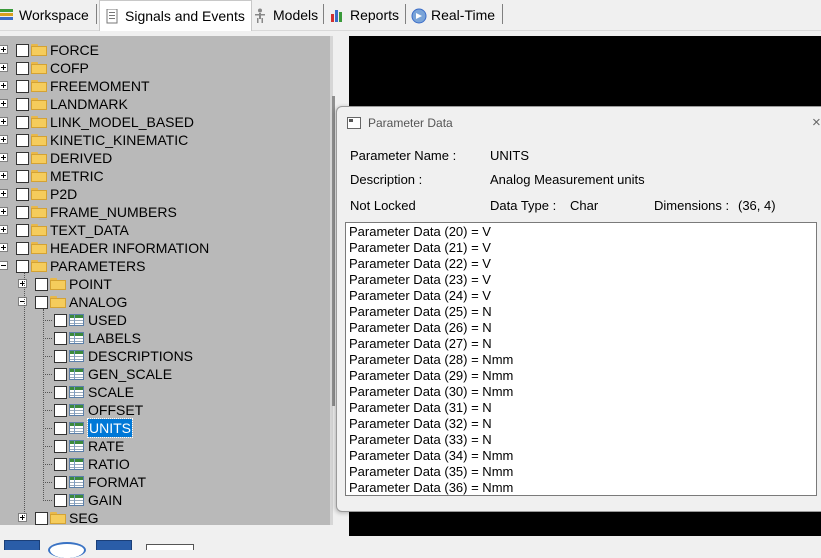 The image size is (821, 558). Describe the element at coordinates (453, 15) in the screenshot. I see `tab-real-time: Real-Time` at that location.